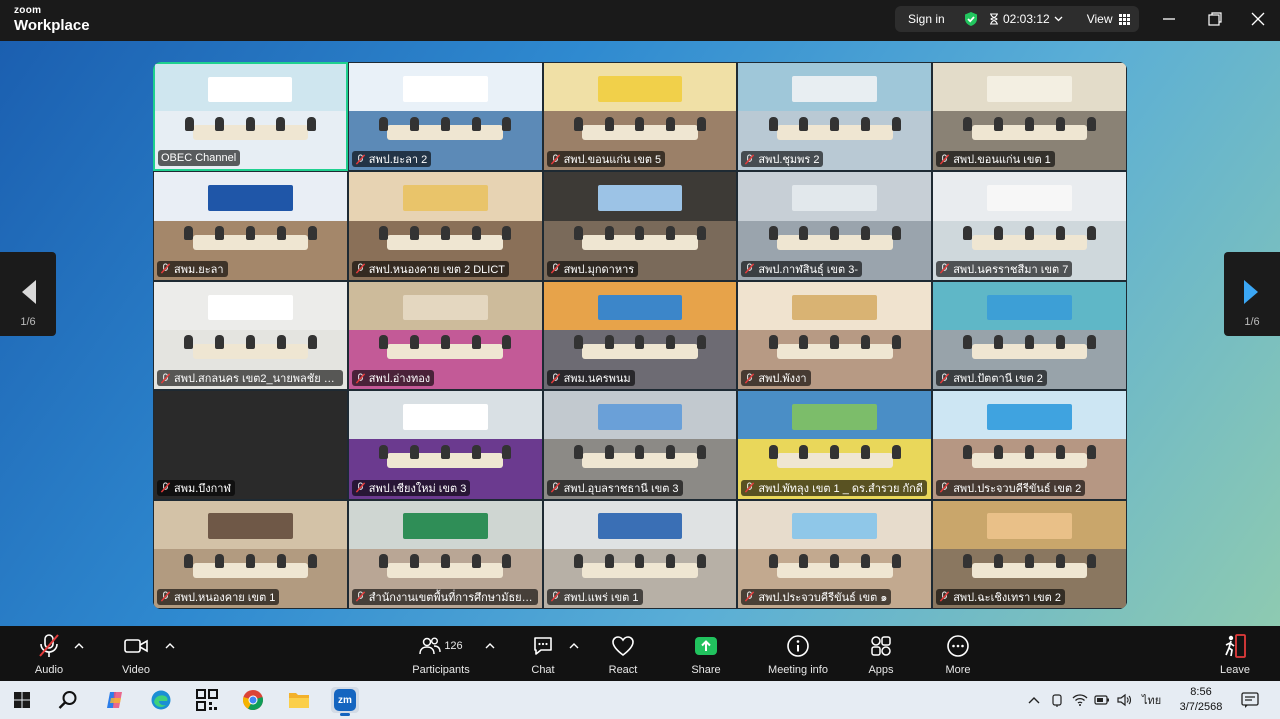 This screenshot has height=719, width=1280. I want to click on next-page-button: 1/6, so click(1252, 294).